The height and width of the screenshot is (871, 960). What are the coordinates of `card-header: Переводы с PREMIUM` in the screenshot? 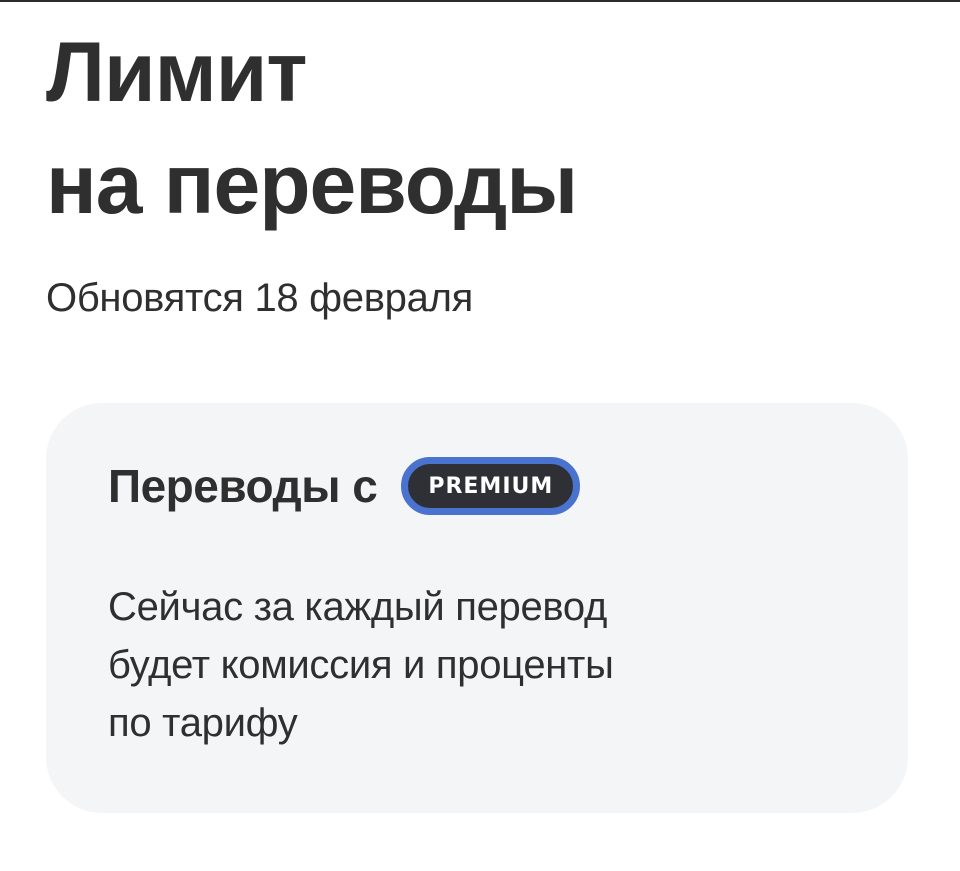 It's located at (344, 486).